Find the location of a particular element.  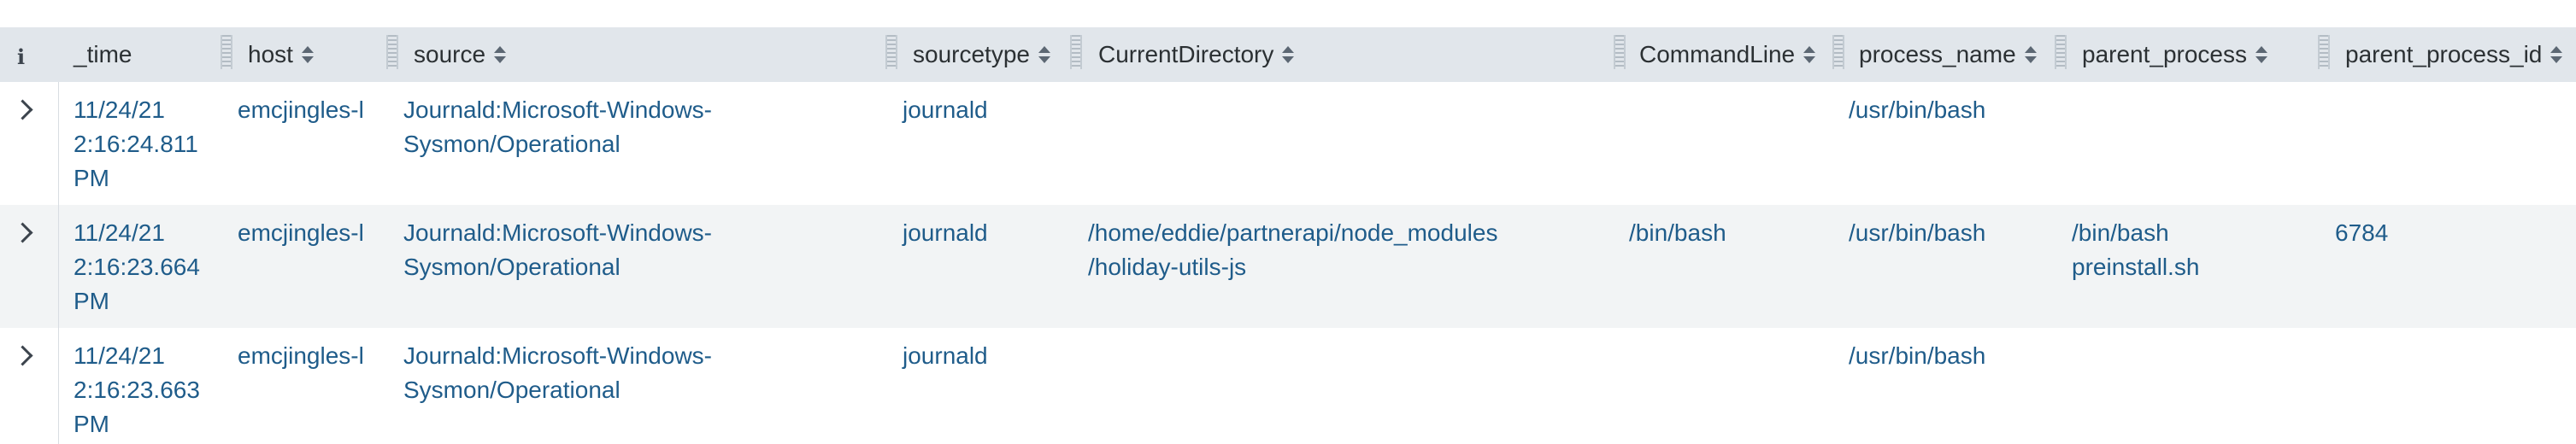

top-strip is located at coordinates (1288, 13).